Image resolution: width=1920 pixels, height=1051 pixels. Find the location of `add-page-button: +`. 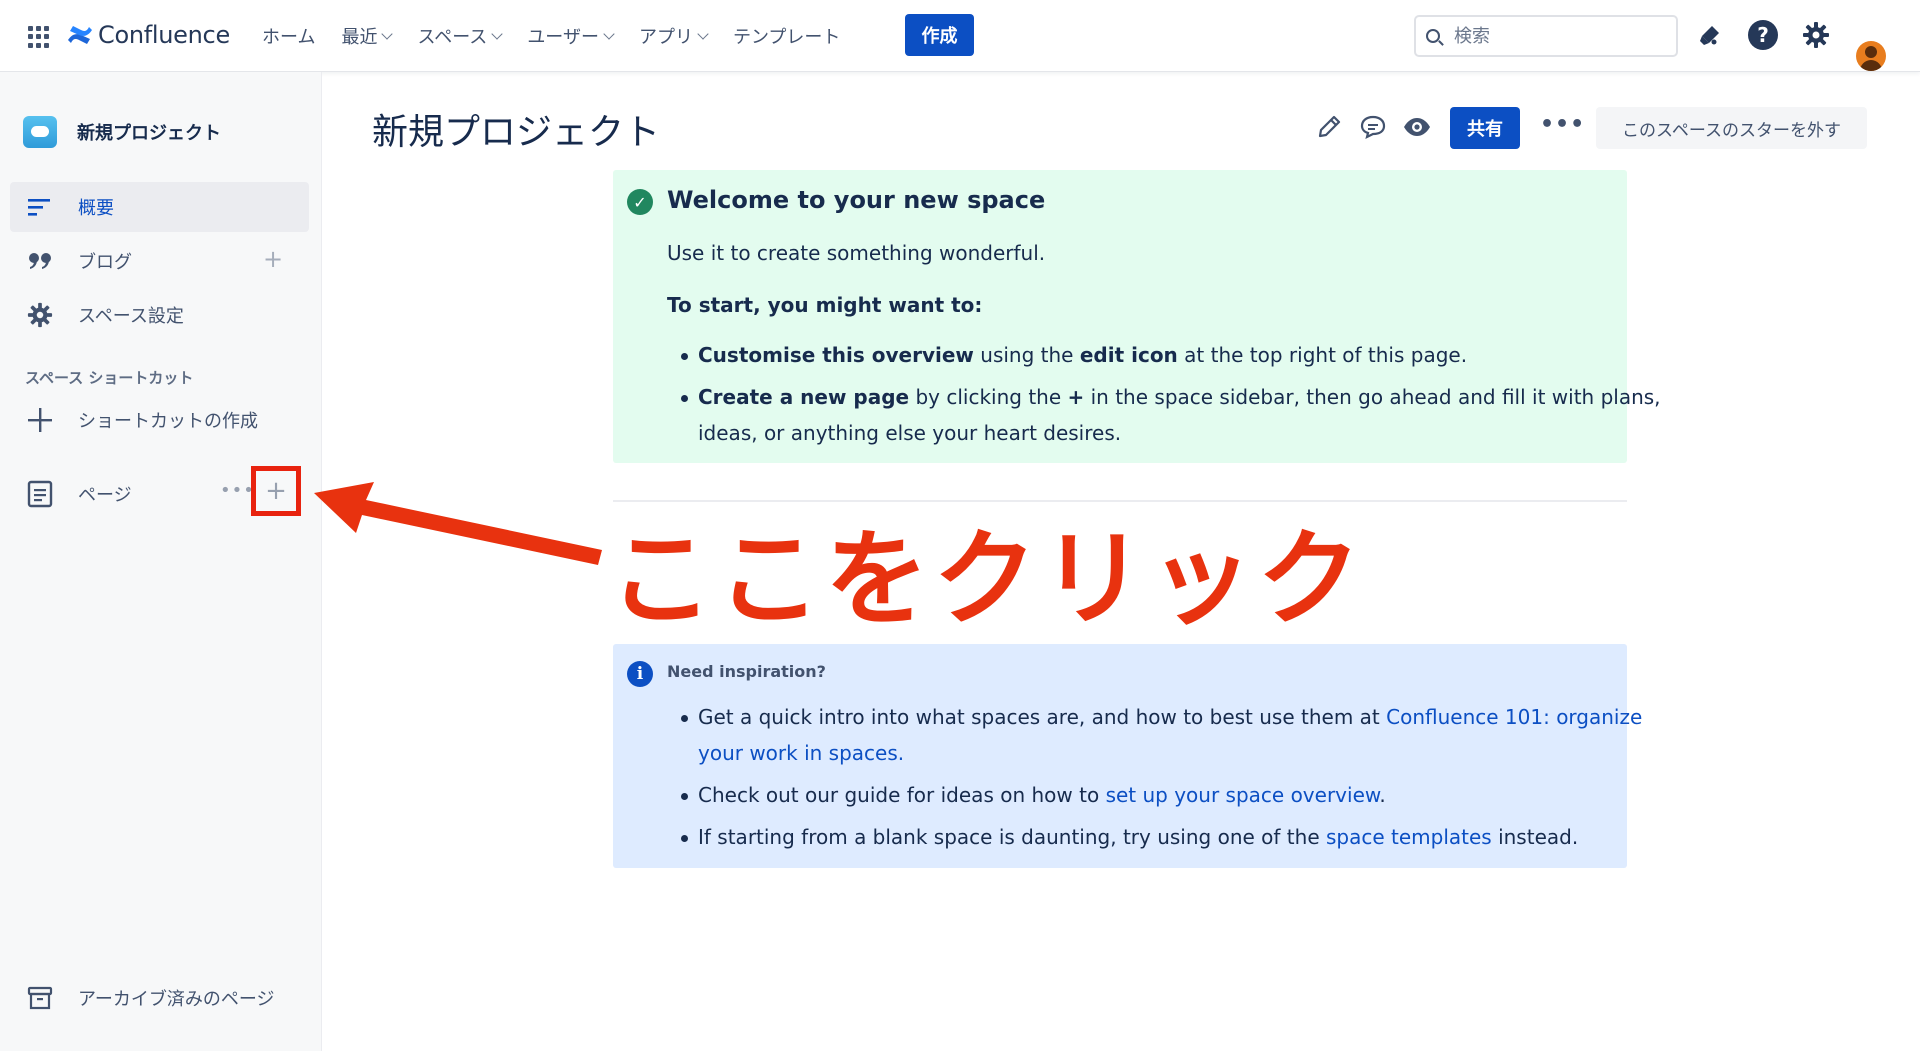

add-page-button: + is located at coordinates (276, 491).